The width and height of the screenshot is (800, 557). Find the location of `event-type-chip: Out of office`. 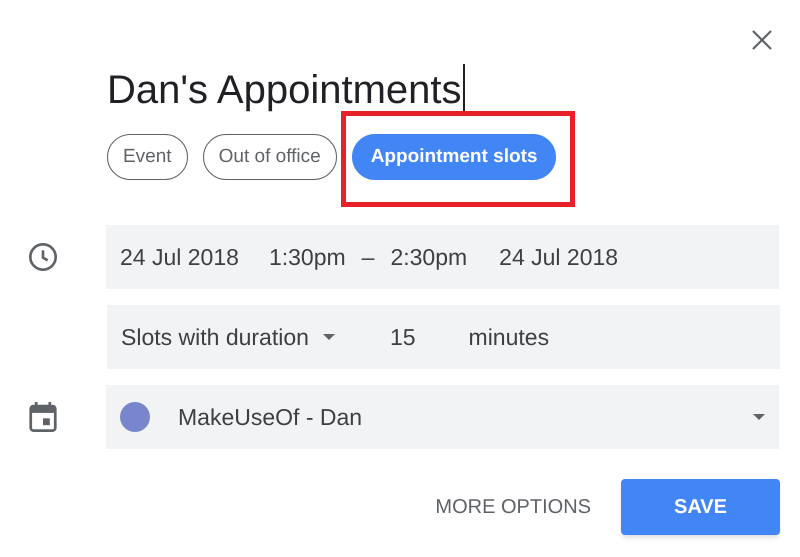

event-type-chip: Out of office is located at coordinates (269, 157).